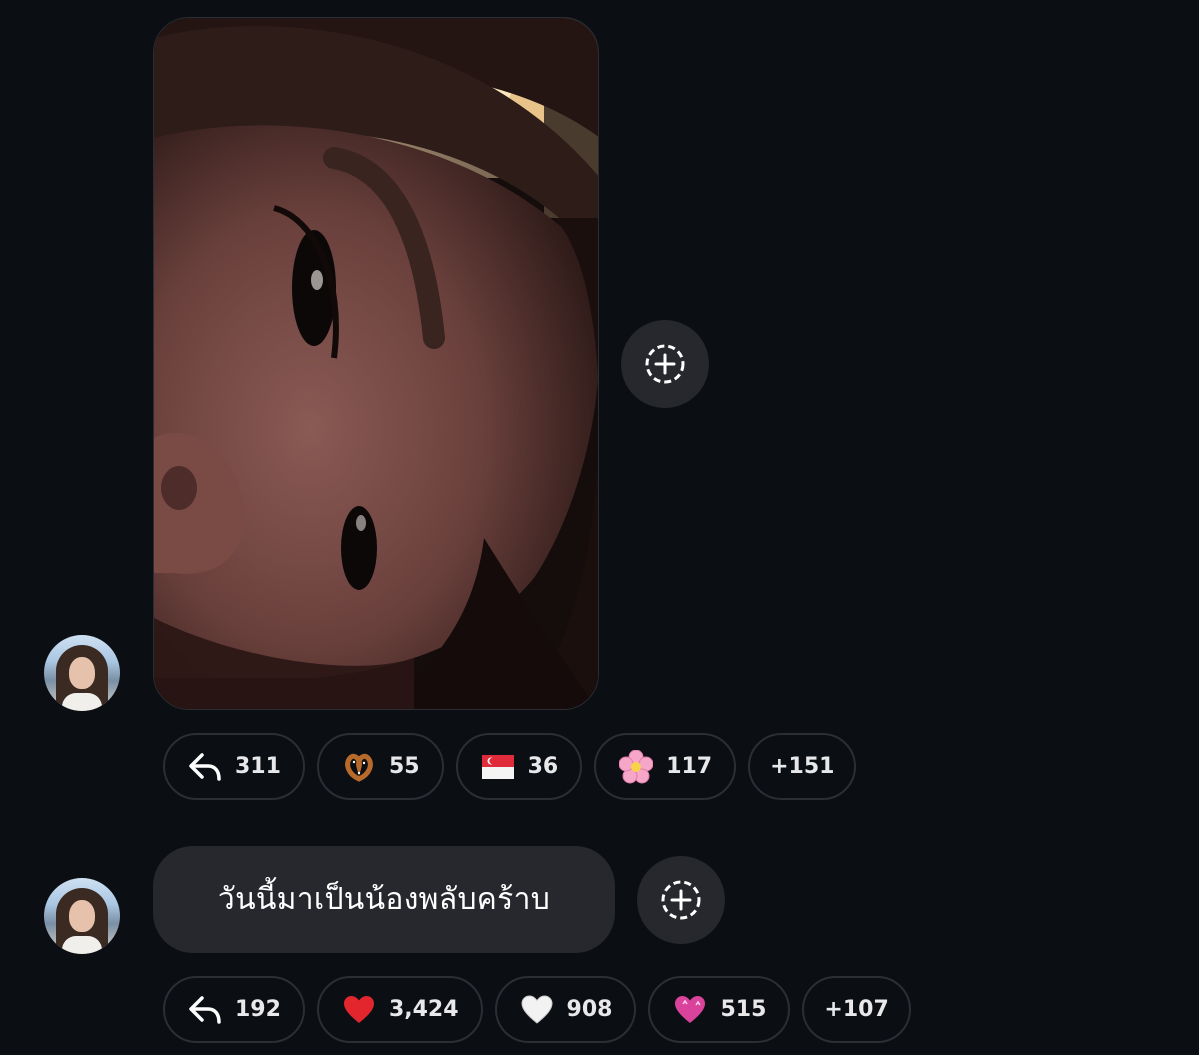  What do you see at coordinates (423, 1009) in the screenshot?
I see `reaction-count: 3,424` at bounding box center [423, 1009].